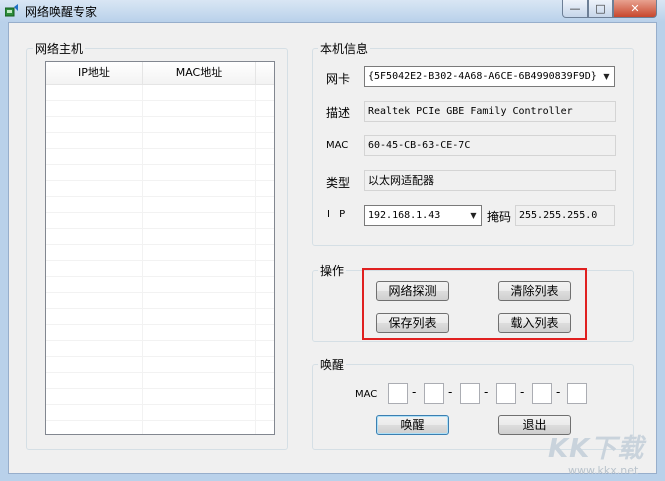  I want to click on mac-info-field: 60-45-CB-63-CE-7C, so click(490, 145).